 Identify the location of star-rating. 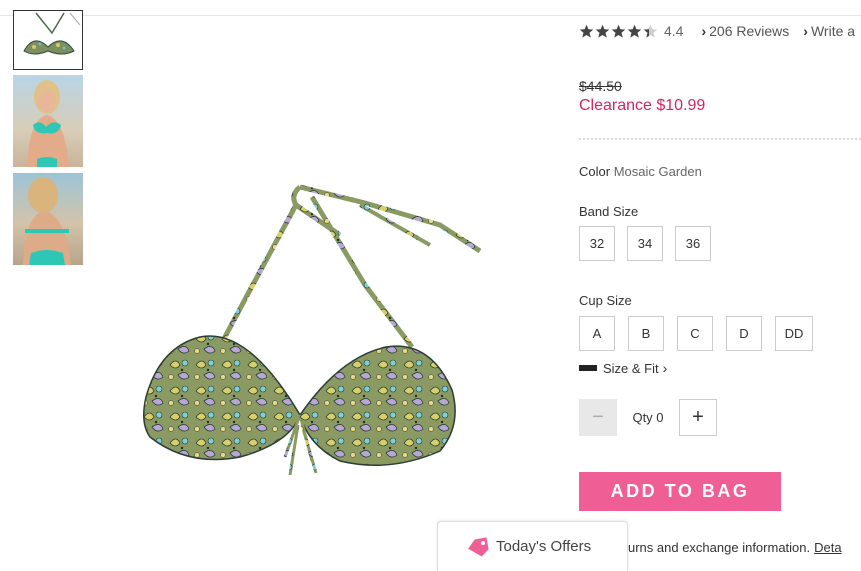
(618, 31).